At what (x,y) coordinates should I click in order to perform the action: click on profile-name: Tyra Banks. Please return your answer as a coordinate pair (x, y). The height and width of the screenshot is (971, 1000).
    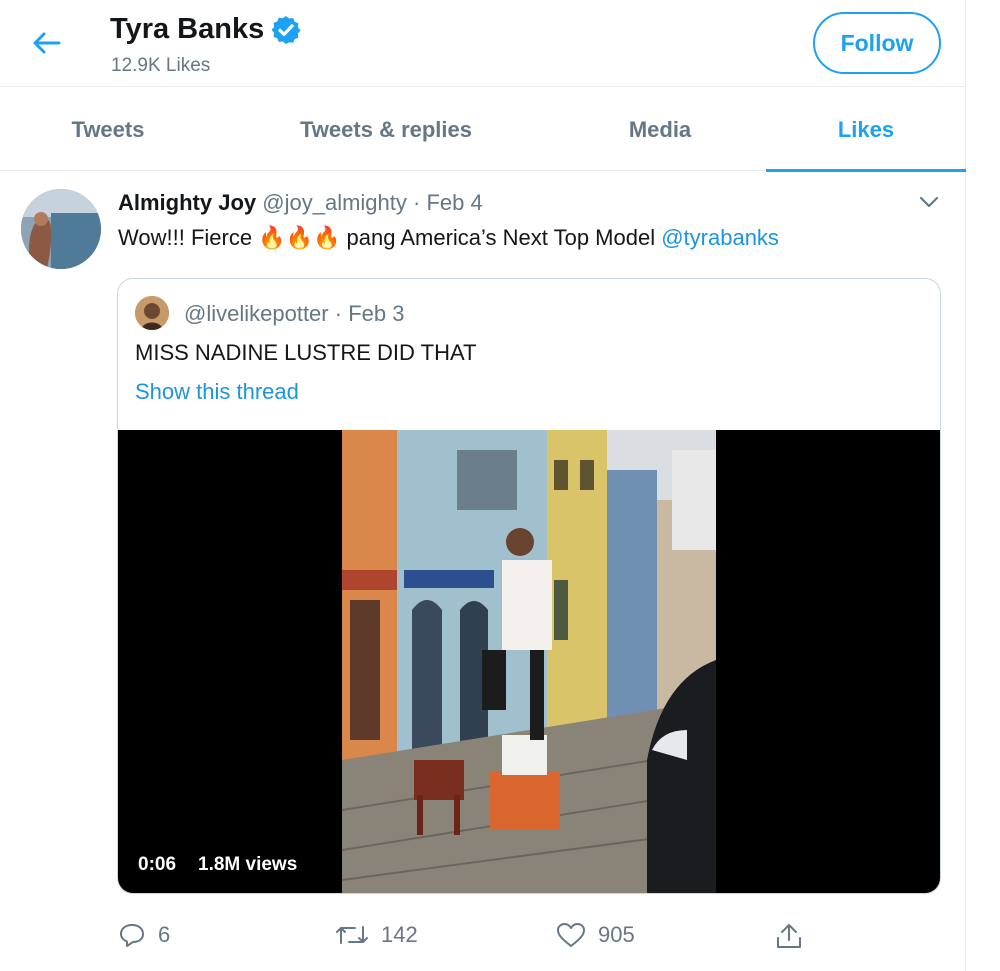
    Looking at the image, I should click on (206, 29).